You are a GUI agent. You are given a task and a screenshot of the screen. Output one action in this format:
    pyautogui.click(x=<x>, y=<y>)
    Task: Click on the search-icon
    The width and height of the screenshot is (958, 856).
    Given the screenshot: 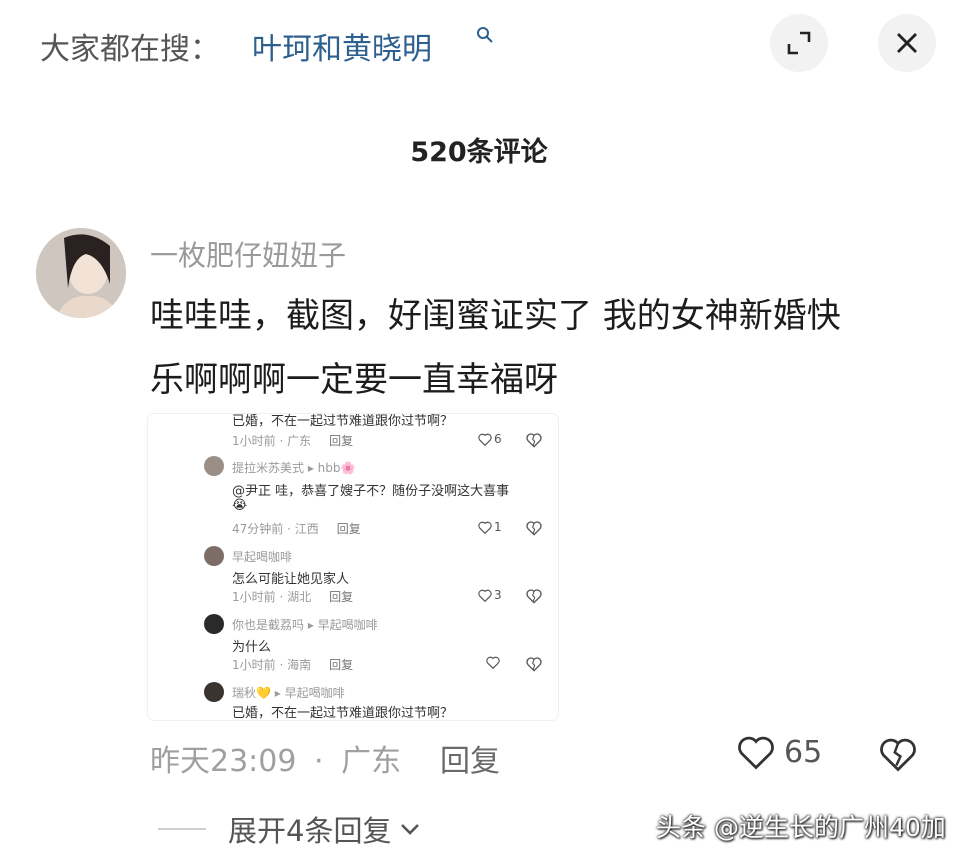 What is the action you would take?
    pyautogui.click(x=485, y=35)
    